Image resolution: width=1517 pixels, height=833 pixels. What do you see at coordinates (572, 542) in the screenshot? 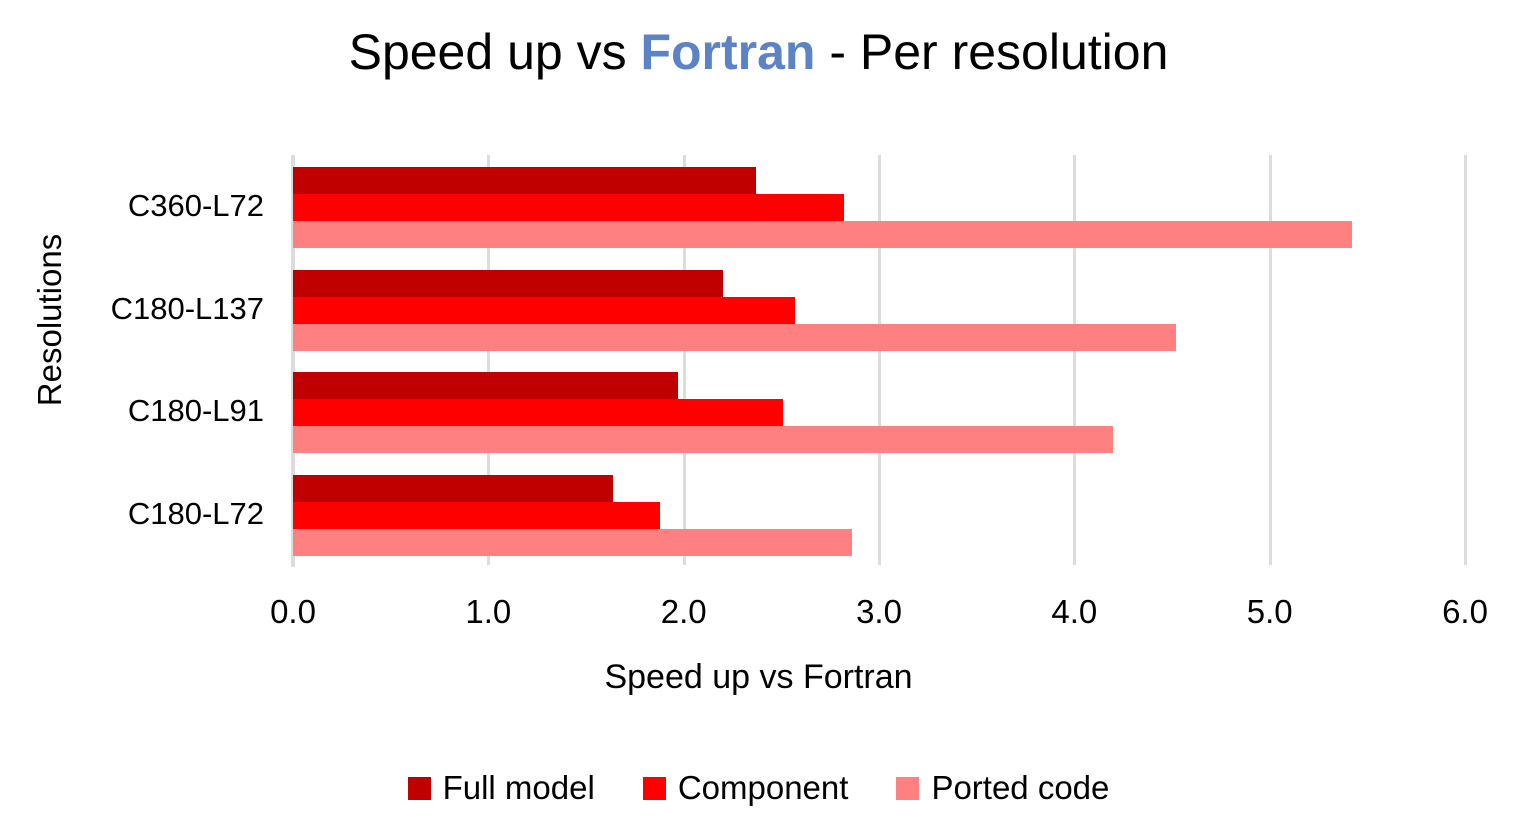
I see `bar-c180-l72-ported-code` at bounding box center [572, 542].